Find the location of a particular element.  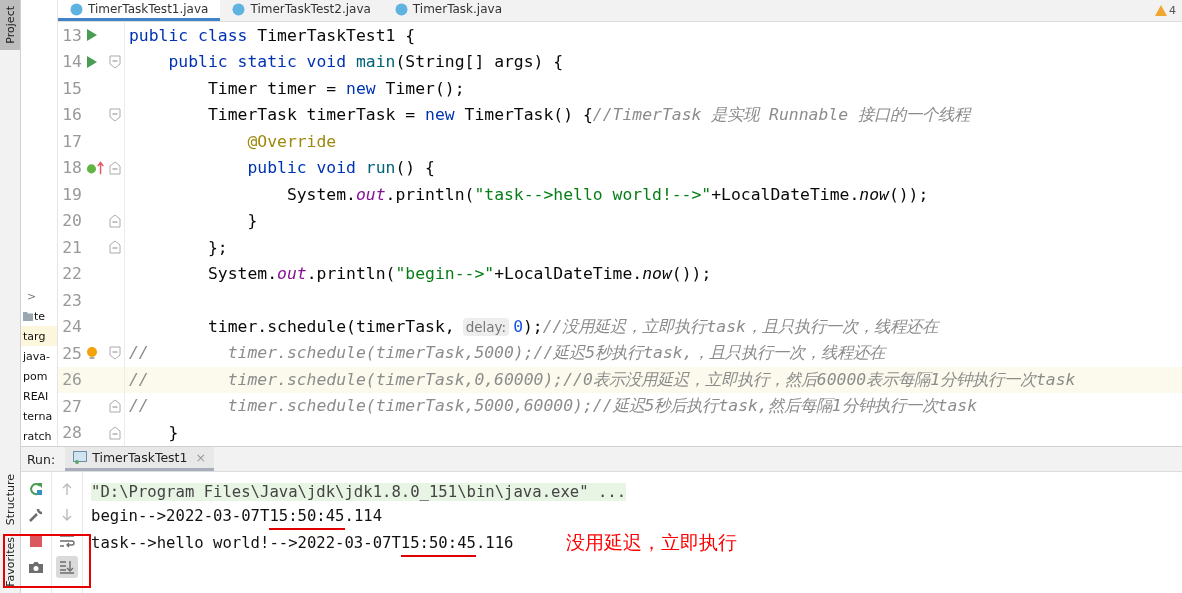

tool-window-tab: Project is located at coordinates (10, 25).